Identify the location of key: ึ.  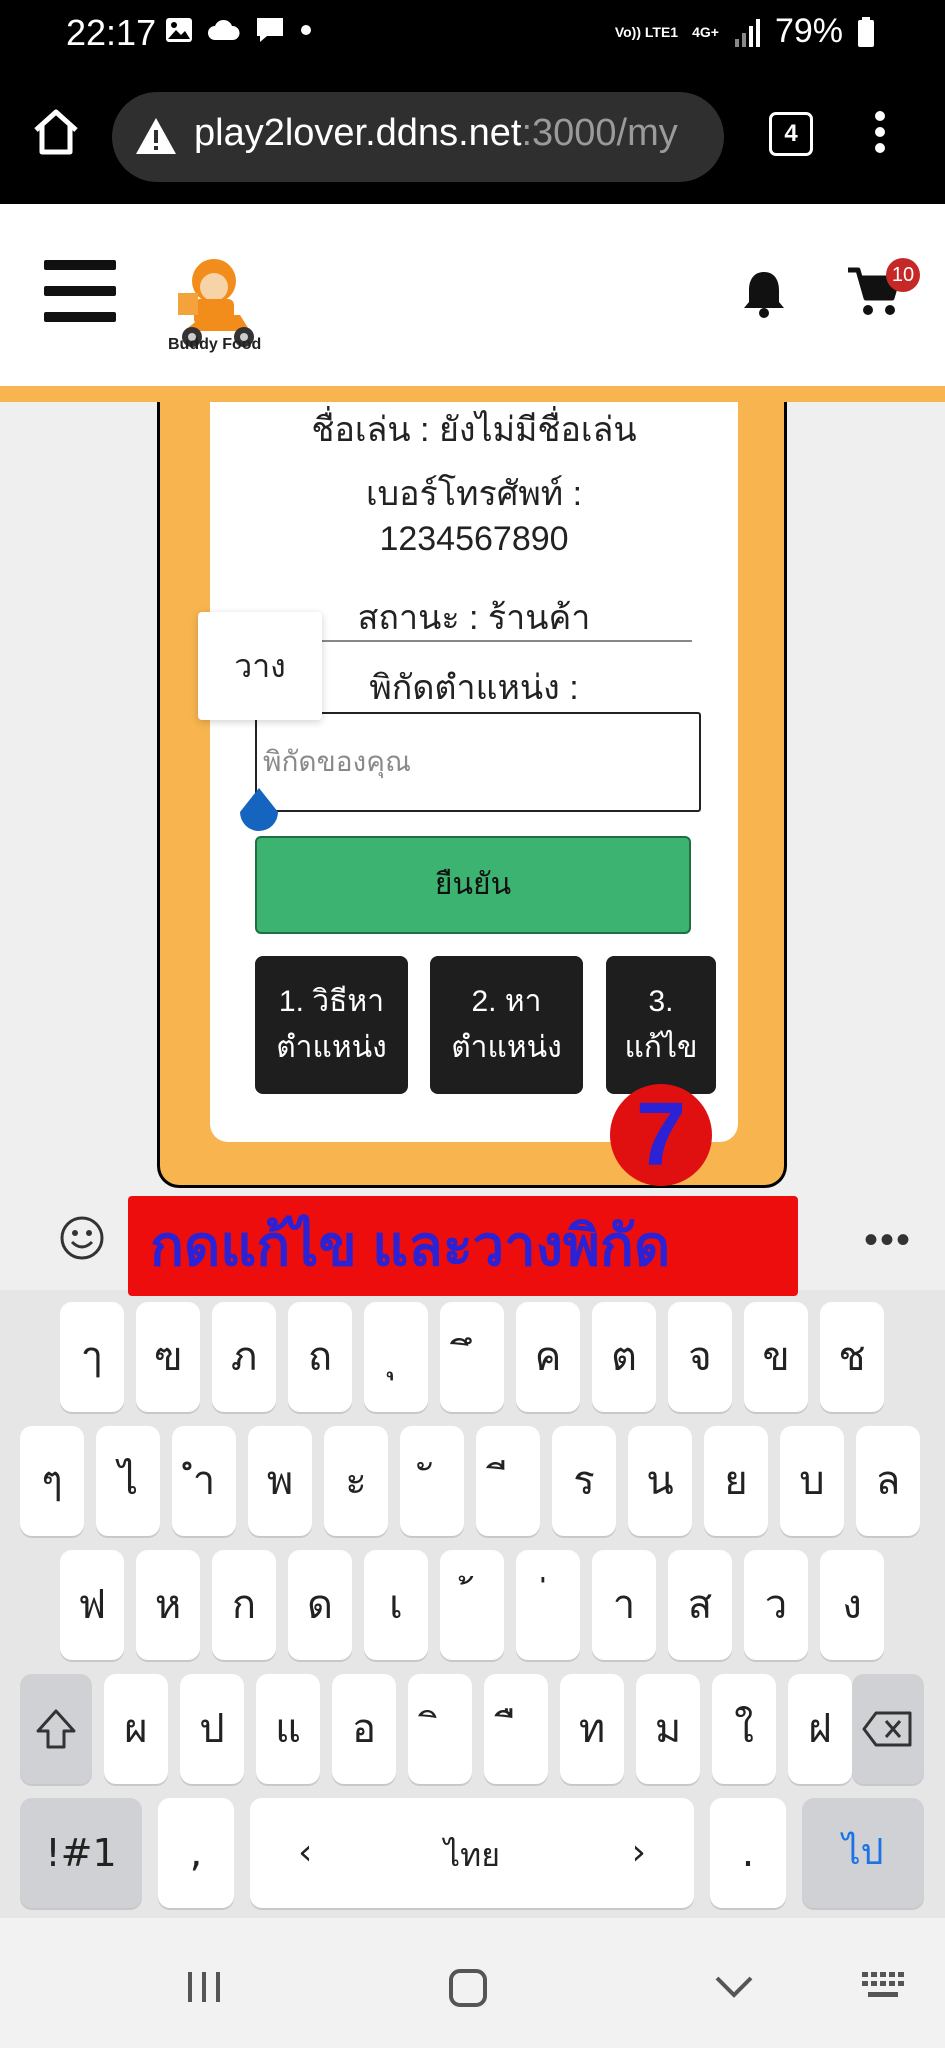
(472, 1357).